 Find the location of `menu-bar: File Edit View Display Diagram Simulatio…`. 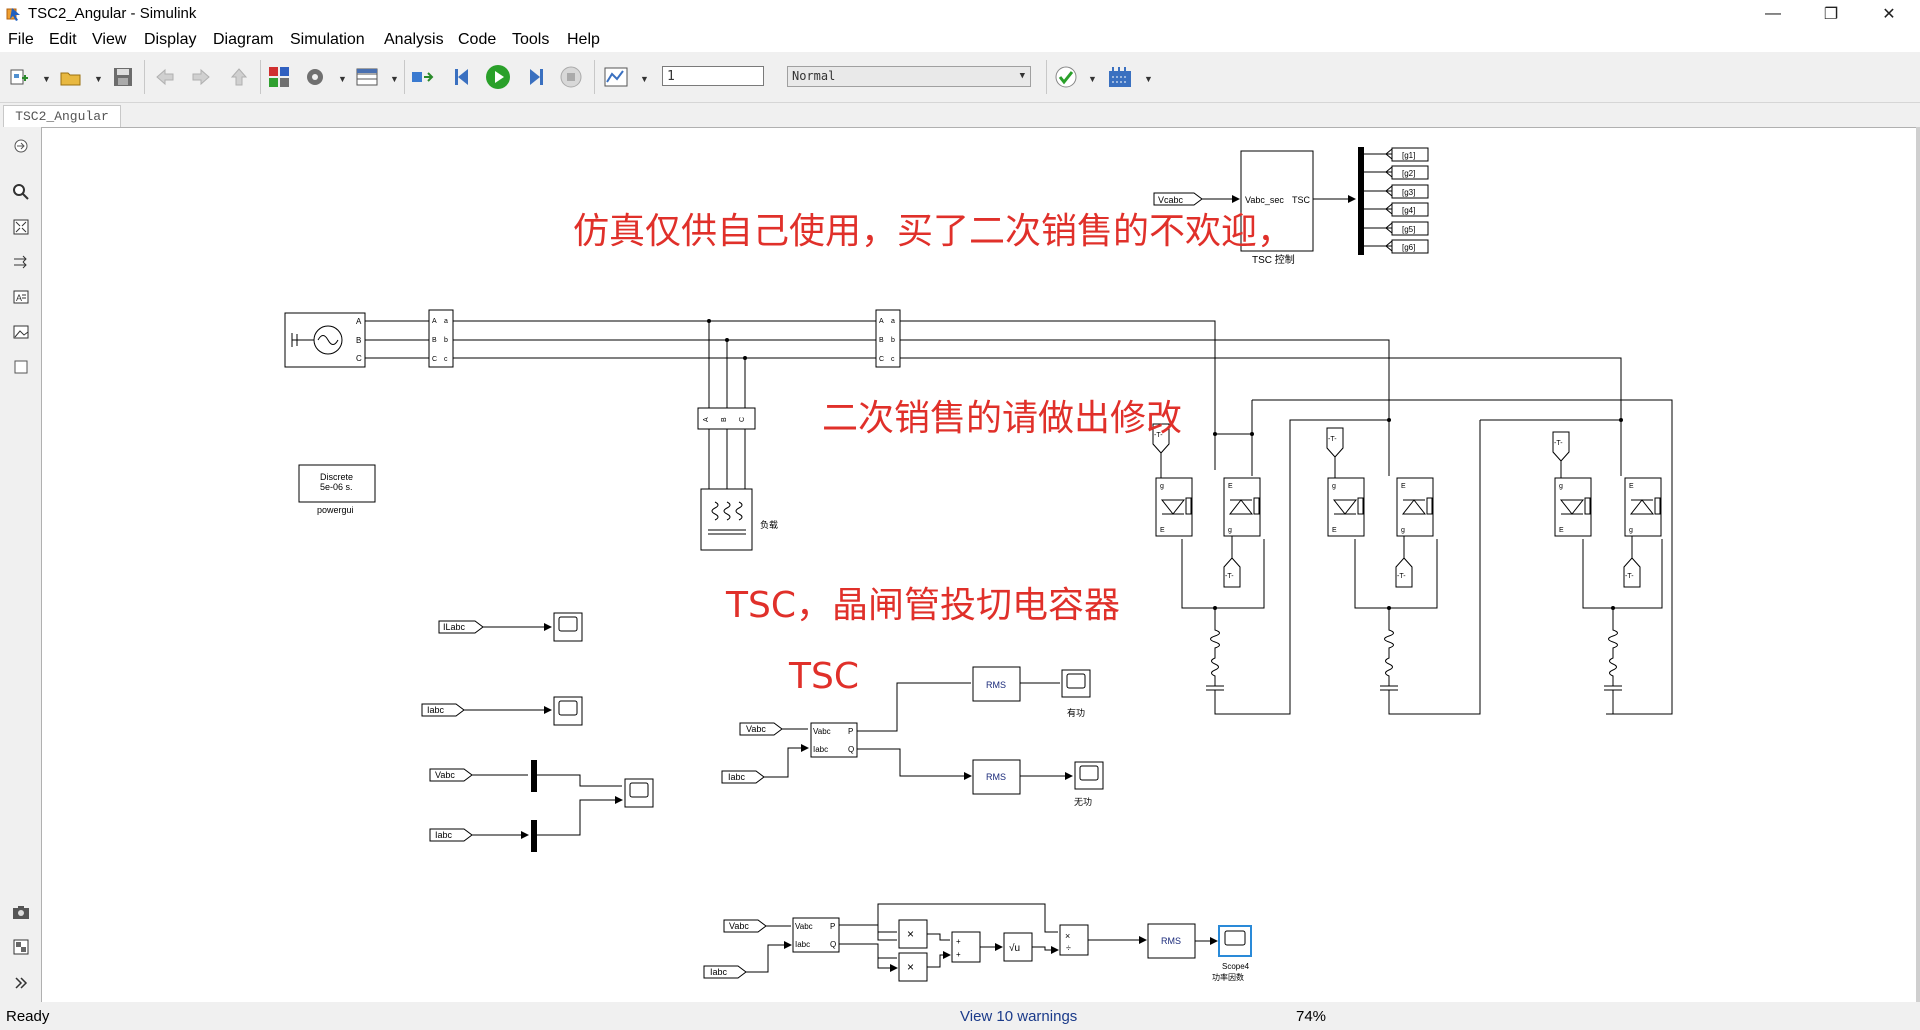

menu-bar: File Edit View Display Diagram Simulatio… is located at coordinates (960, 40).